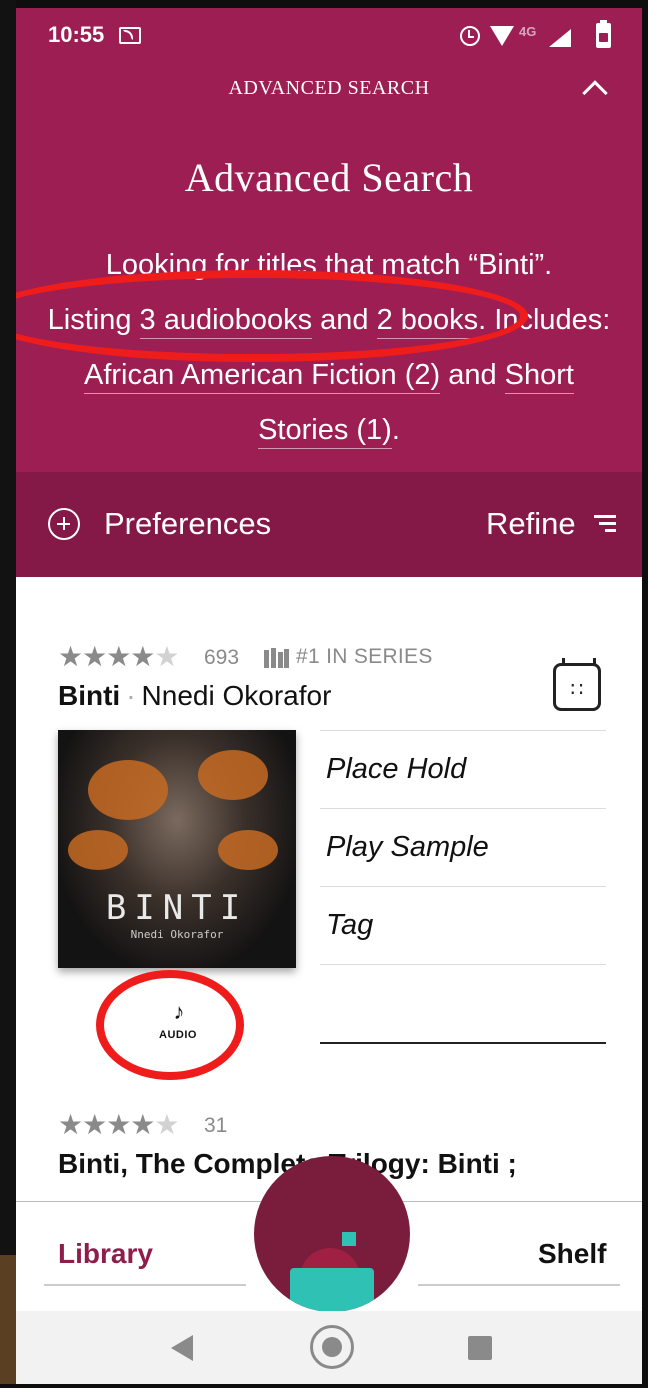  Describe the element at coordinates (329, 524) in the screenshot. I see `preferences-bar: Preferences Refine` at that location.